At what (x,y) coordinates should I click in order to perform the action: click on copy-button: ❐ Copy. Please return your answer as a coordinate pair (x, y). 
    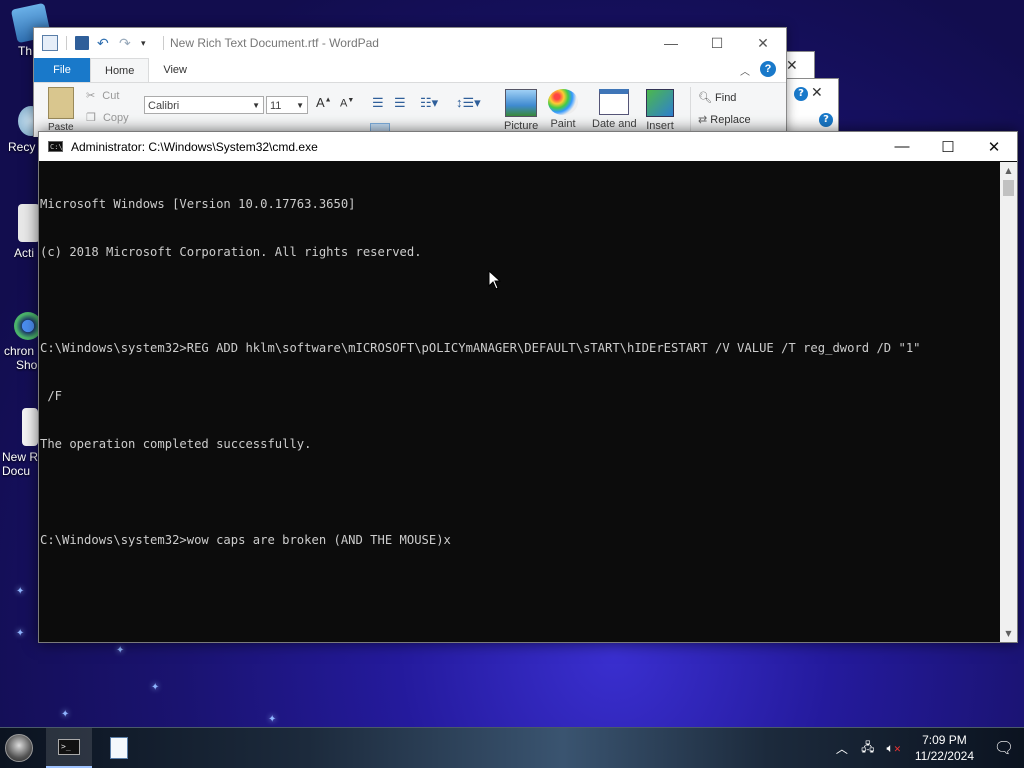
    Looking at the image, I should click on (107, 117).